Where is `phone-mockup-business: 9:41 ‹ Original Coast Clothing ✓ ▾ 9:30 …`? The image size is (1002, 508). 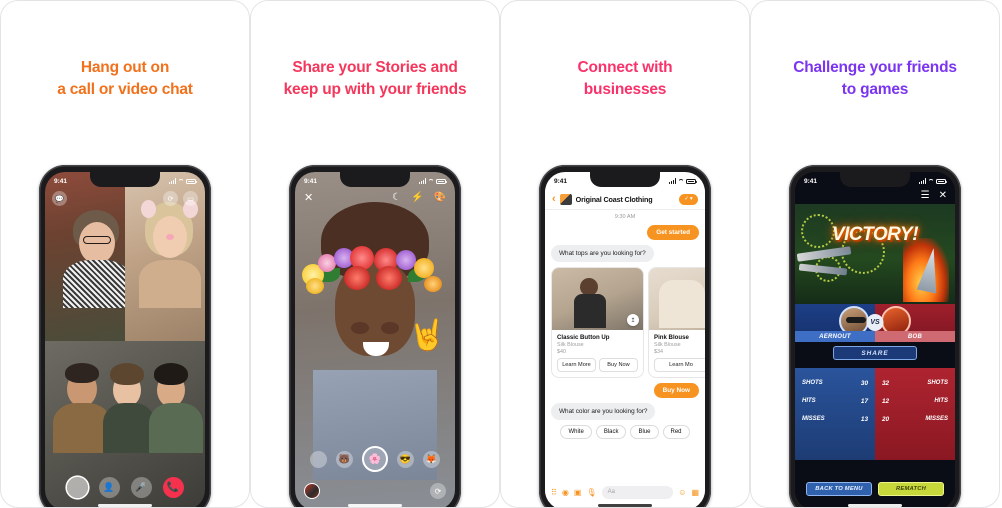
phone-mockup-business: 9:41 ‹ Original Coast Clothing ✓ ▾ 9:30 … is located at coordinates (625, 336).